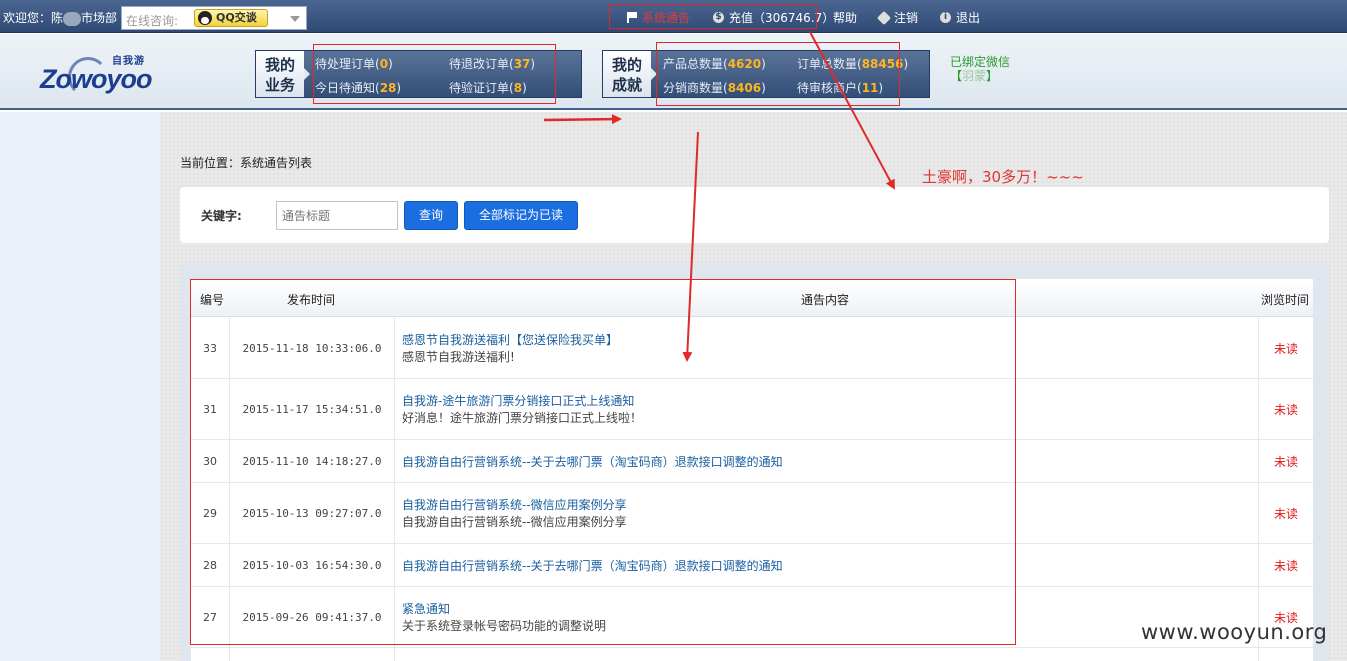  I want to click on watermark: www.wooyun.org, so click(1234, 632).